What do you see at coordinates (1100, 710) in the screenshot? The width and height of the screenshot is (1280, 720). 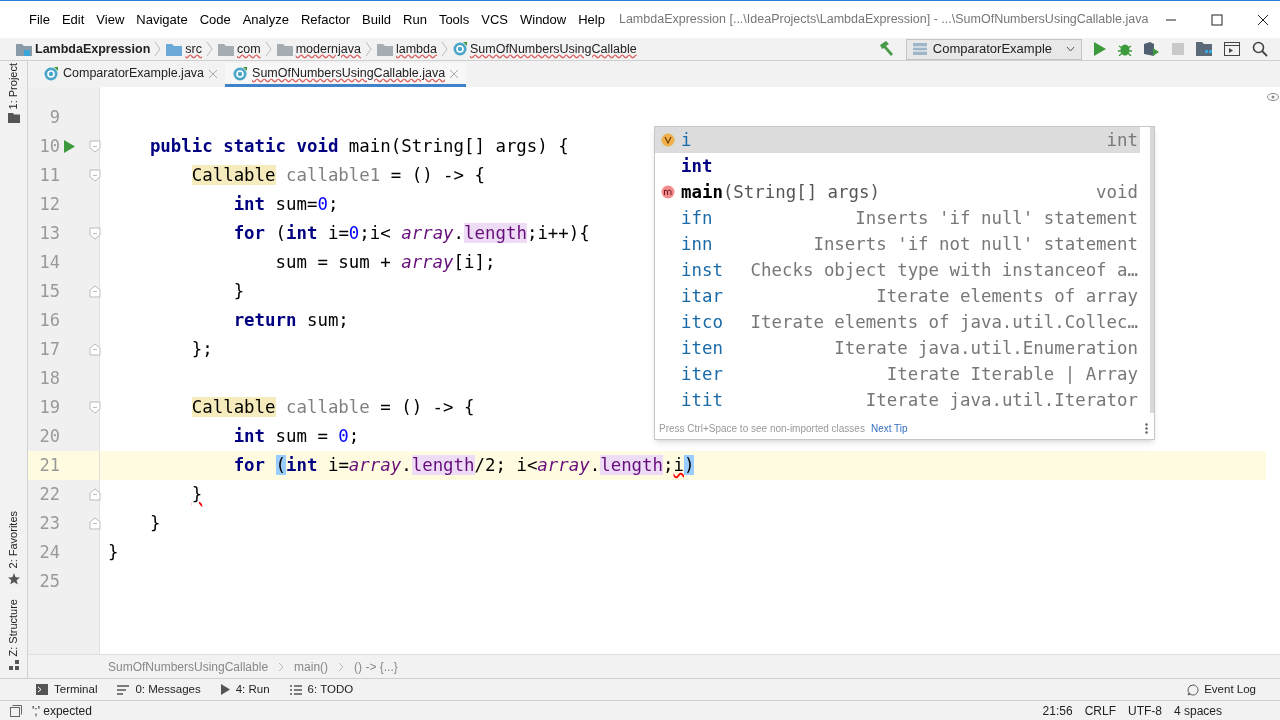 I see `status-item: CRLF` at bounding box center [1100, 710].